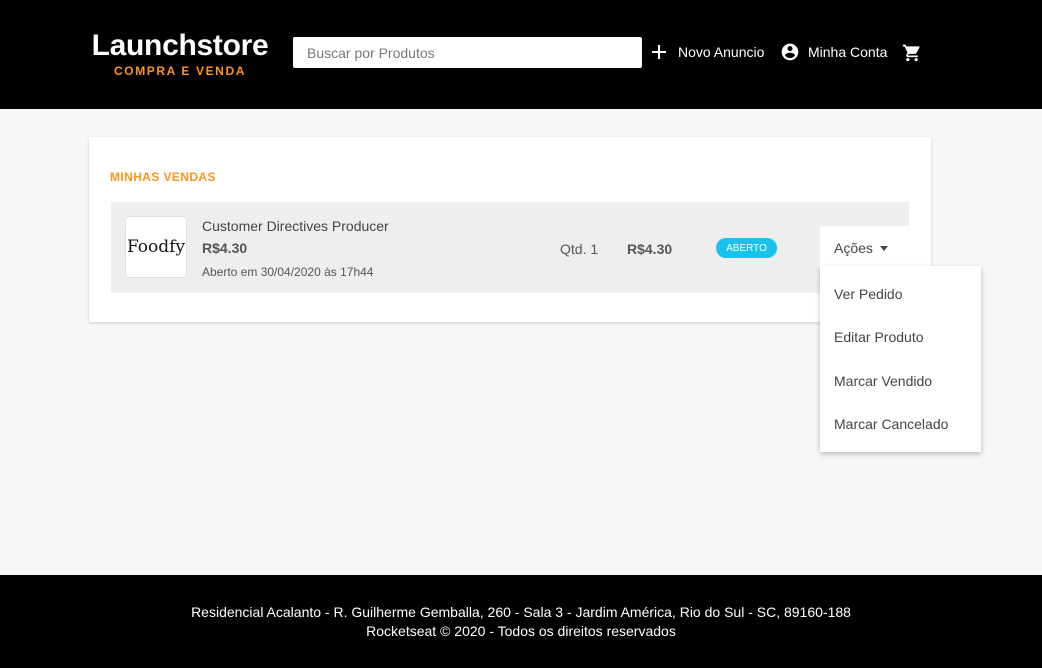  Describe the element at coordinates (295, 226) in the screenshot. I see `product-name: Customer Directives Producer` at that location.